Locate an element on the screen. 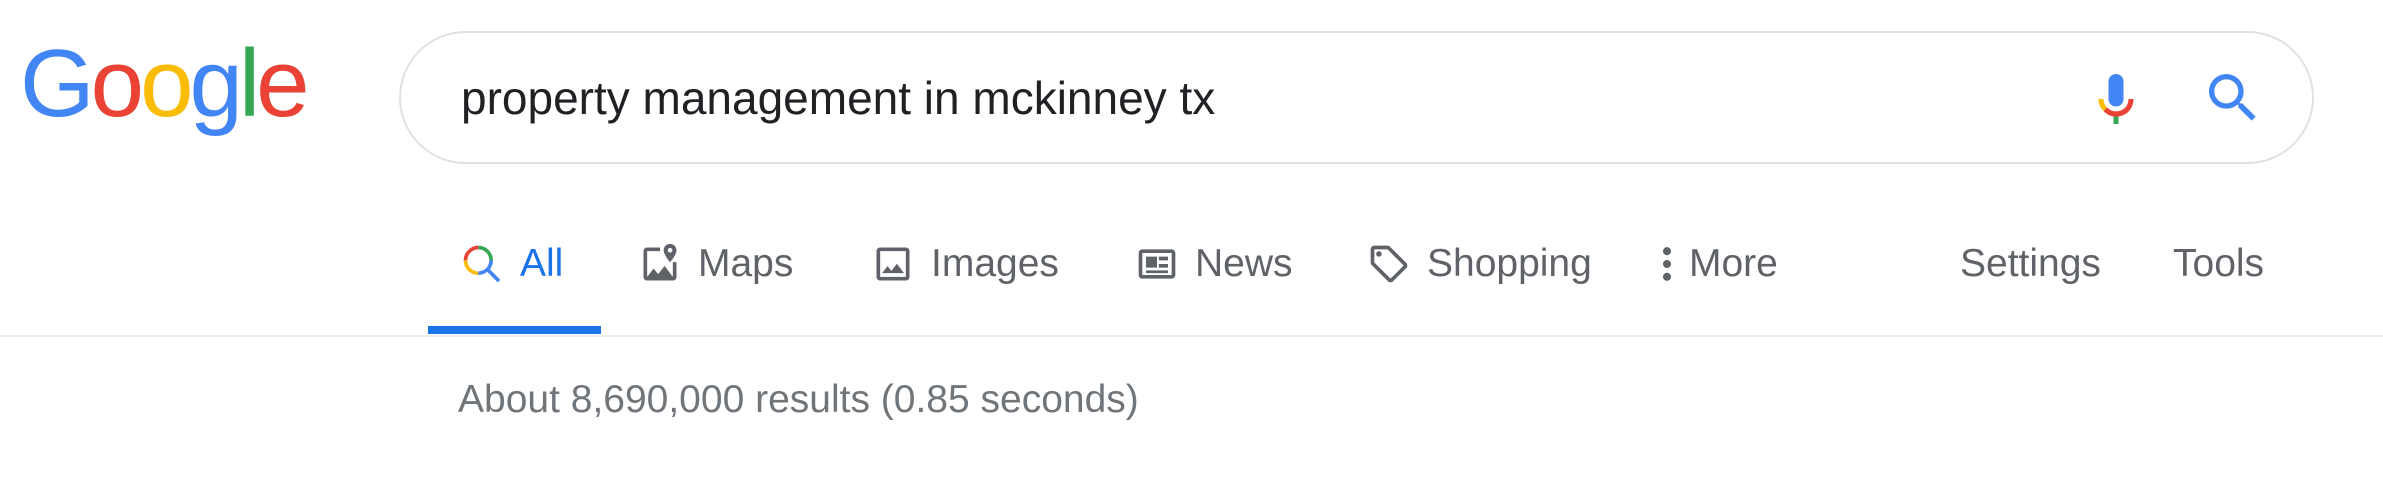 The height and width of the screenshot is (486, 2383). magnifier-icon is located at coordinates (2233, 98).